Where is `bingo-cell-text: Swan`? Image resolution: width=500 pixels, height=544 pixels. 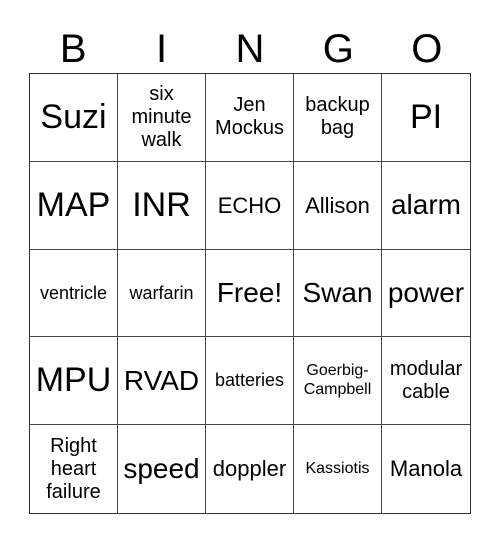
bingo-cell-text: Swan is located at coordinates (337, 292).